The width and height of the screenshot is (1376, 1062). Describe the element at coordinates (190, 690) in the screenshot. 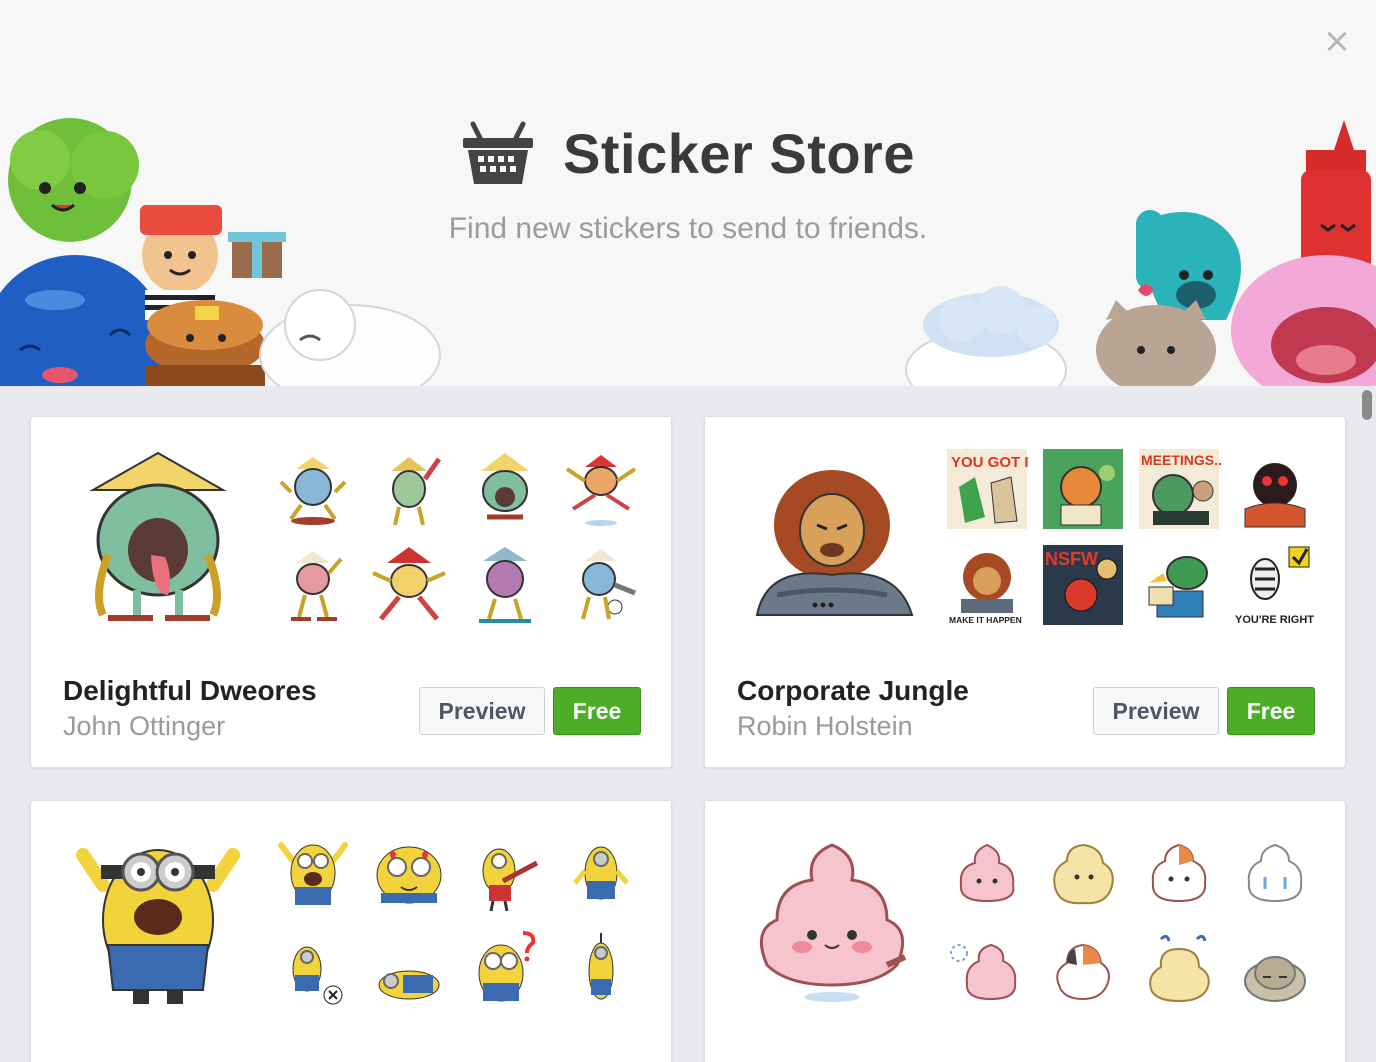

I see `pack-name: Delightful Dweores` at that location.